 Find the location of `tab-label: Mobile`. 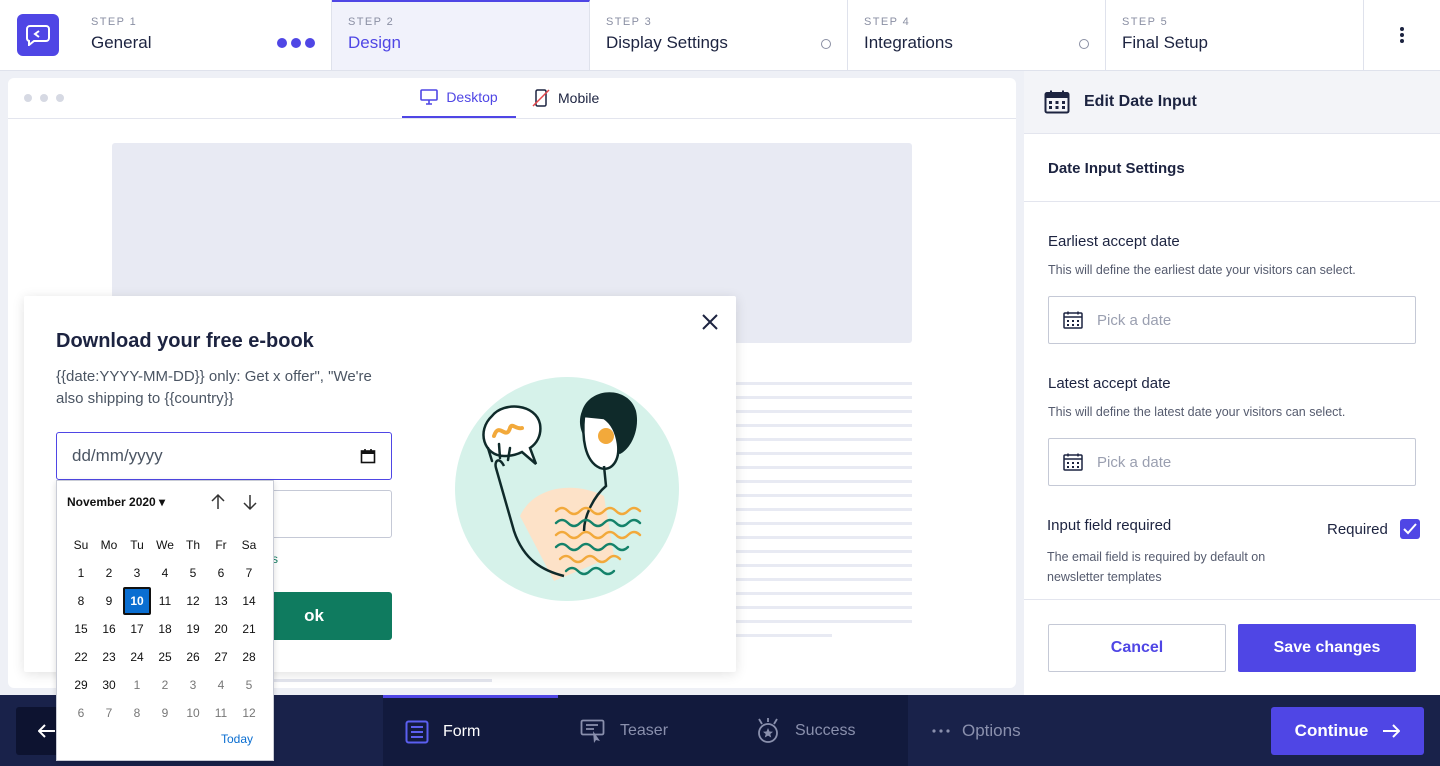

tab-label: Mobile is located at coordinates (579, 98).